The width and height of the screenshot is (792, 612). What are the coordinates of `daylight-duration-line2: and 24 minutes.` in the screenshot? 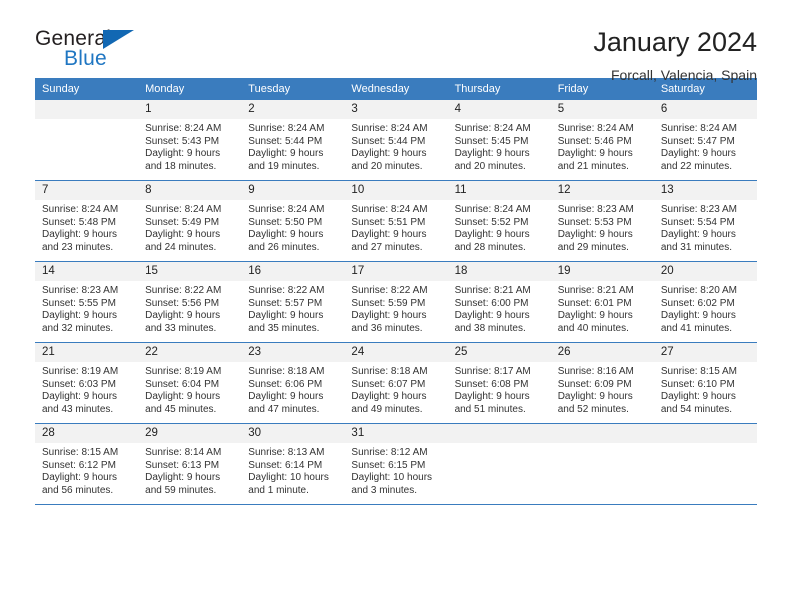 It's located at (181, 247).